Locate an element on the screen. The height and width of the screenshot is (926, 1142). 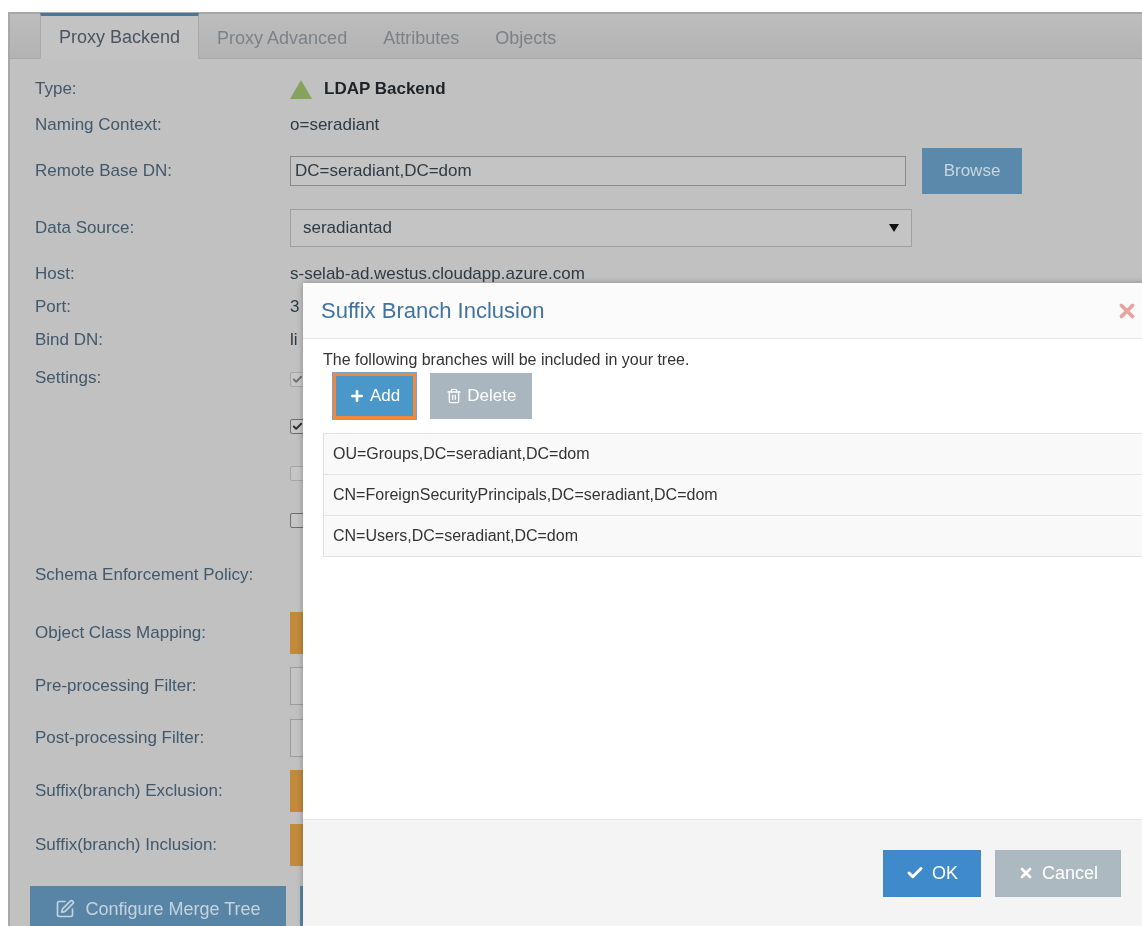
cancel-button: Cancel is located at coordinates (1058, 873).